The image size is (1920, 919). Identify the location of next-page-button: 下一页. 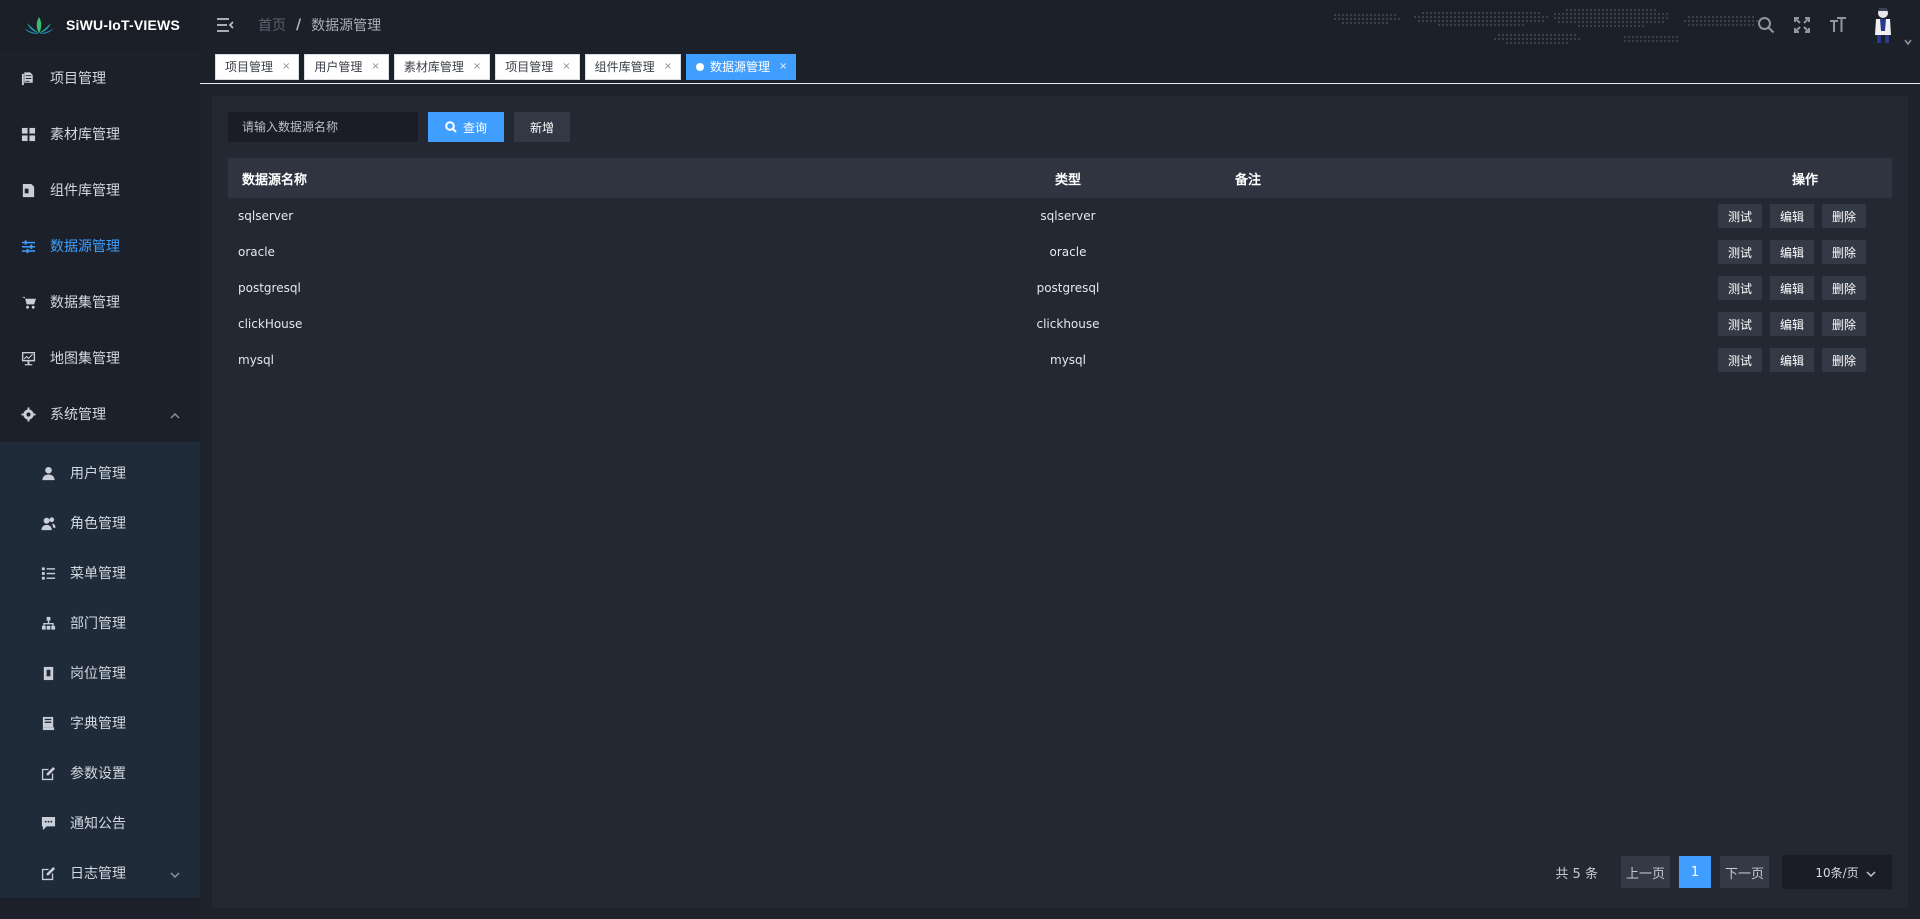
(1744, 872).